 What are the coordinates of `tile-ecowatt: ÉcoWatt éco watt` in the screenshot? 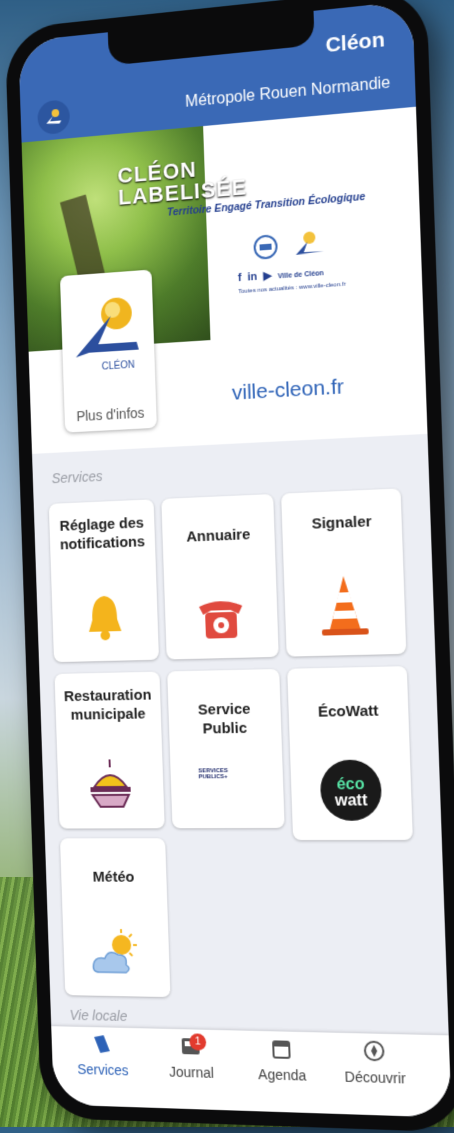 It's located at (350, 753).